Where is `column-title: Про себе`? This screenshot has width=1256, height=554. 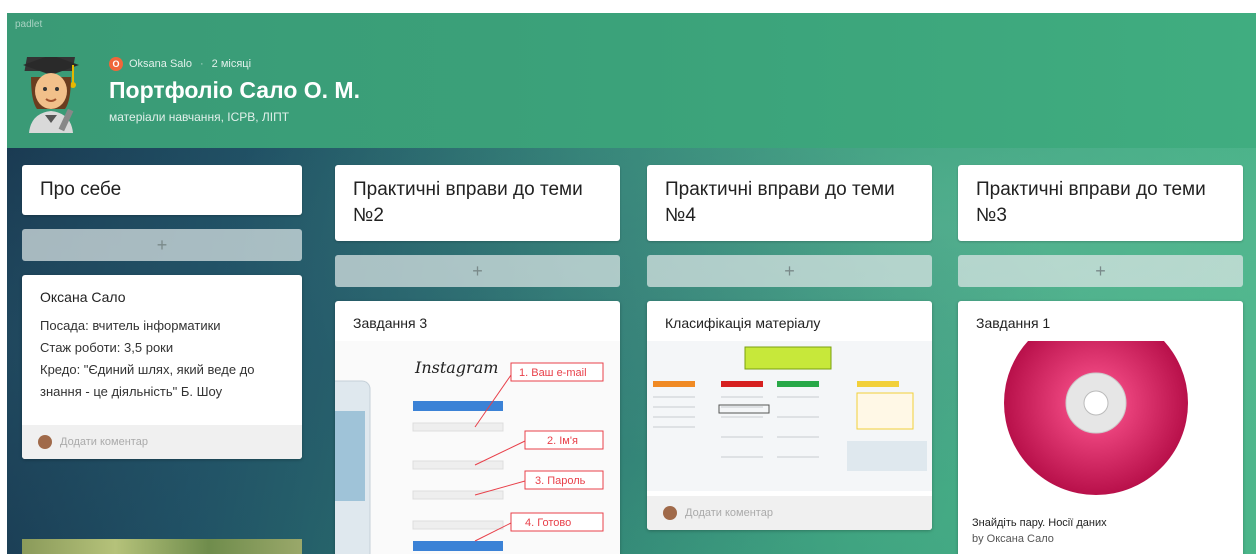
column-title: Про себе is located at coordinates (162, 190).